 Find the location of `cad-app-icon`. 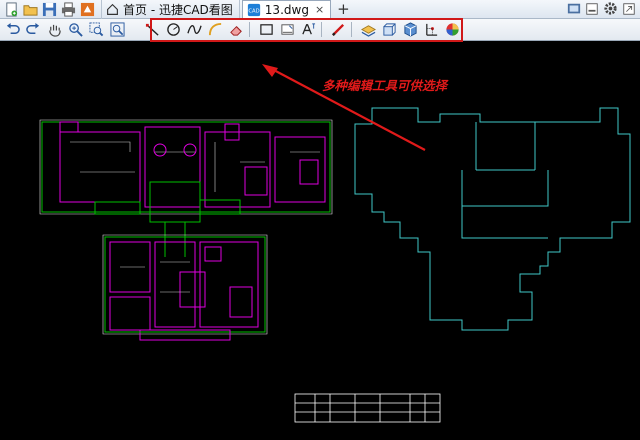

cad-app-icon is located at coordinates (87, 9).